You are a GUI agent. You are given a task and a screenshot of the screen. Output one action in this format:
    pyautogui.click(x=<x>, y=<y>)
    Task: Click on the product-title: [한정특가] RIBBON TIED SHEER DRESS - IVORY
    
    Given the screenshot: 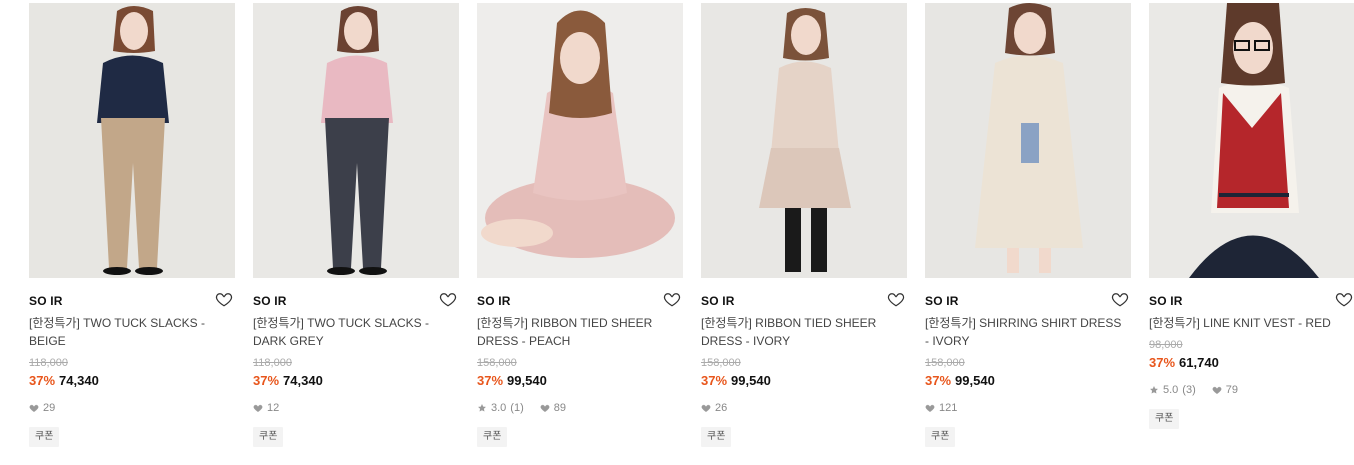 What is the action you would take?
    pyautogui.click(x=801, y=333)
    